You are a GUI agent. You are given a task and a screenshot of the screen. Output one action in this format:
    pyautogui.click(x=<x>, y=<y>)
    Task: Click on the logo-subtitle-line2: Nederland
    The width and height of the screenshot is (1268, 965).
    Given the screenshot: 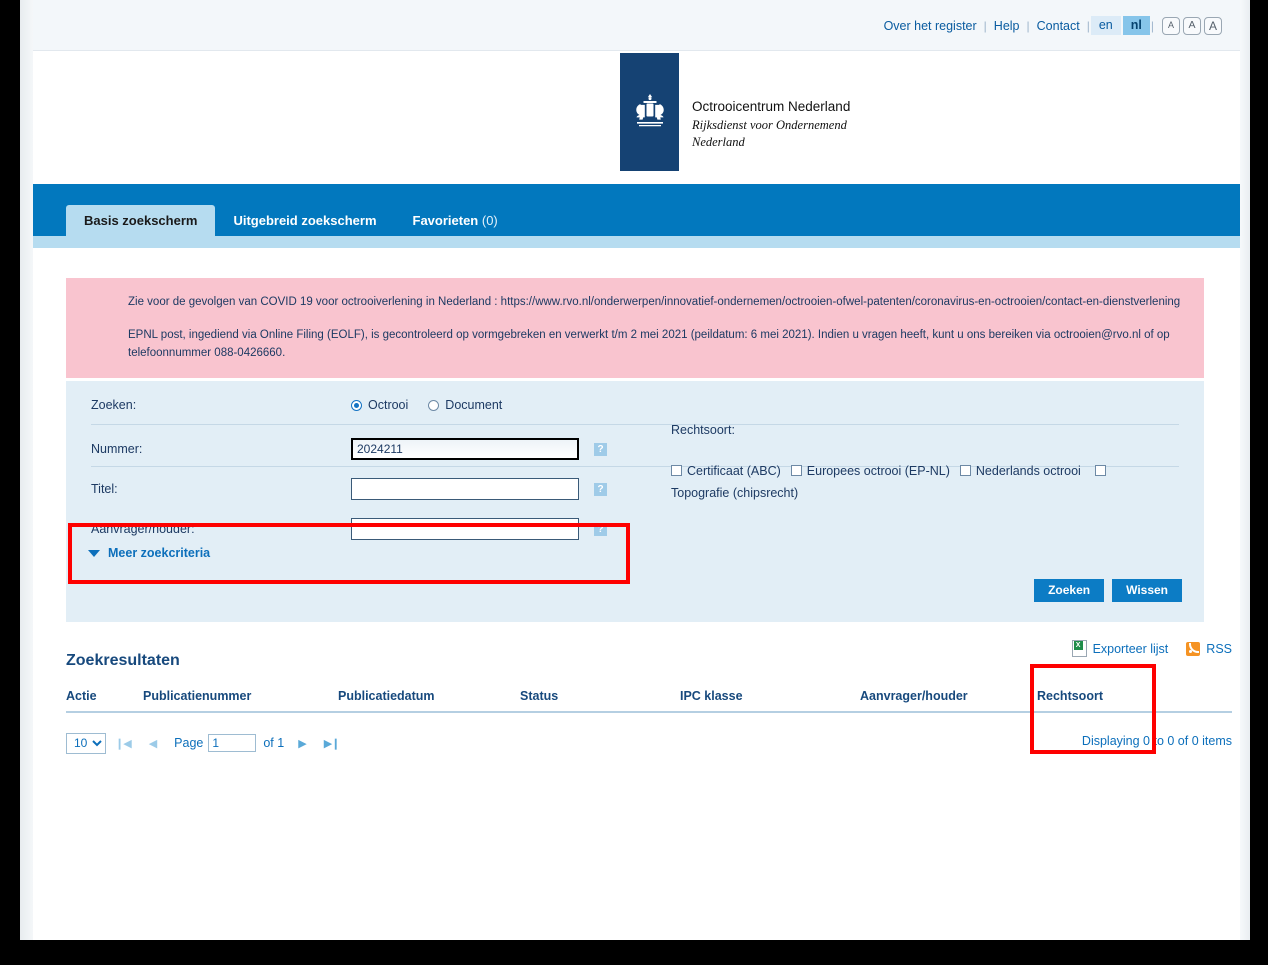 What is the action you would take?
    pyautogui.click(x=718, y=141)
    